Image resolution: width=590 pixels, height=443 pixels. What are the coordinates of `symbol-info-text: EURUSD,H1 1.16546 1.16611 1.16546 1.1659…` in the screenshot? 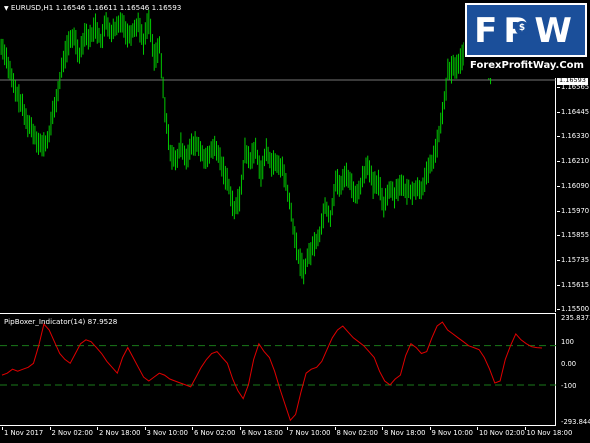 It's located at (96, 7).